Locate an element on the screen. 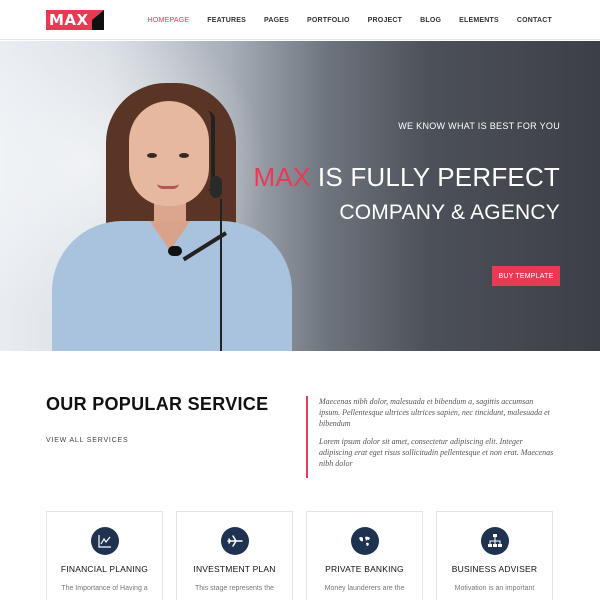 The height and width of the screenshot is (600, 600). service-card-banking: PRIVATE BANKING Money launderers are the is located at coordinates (364, 555).